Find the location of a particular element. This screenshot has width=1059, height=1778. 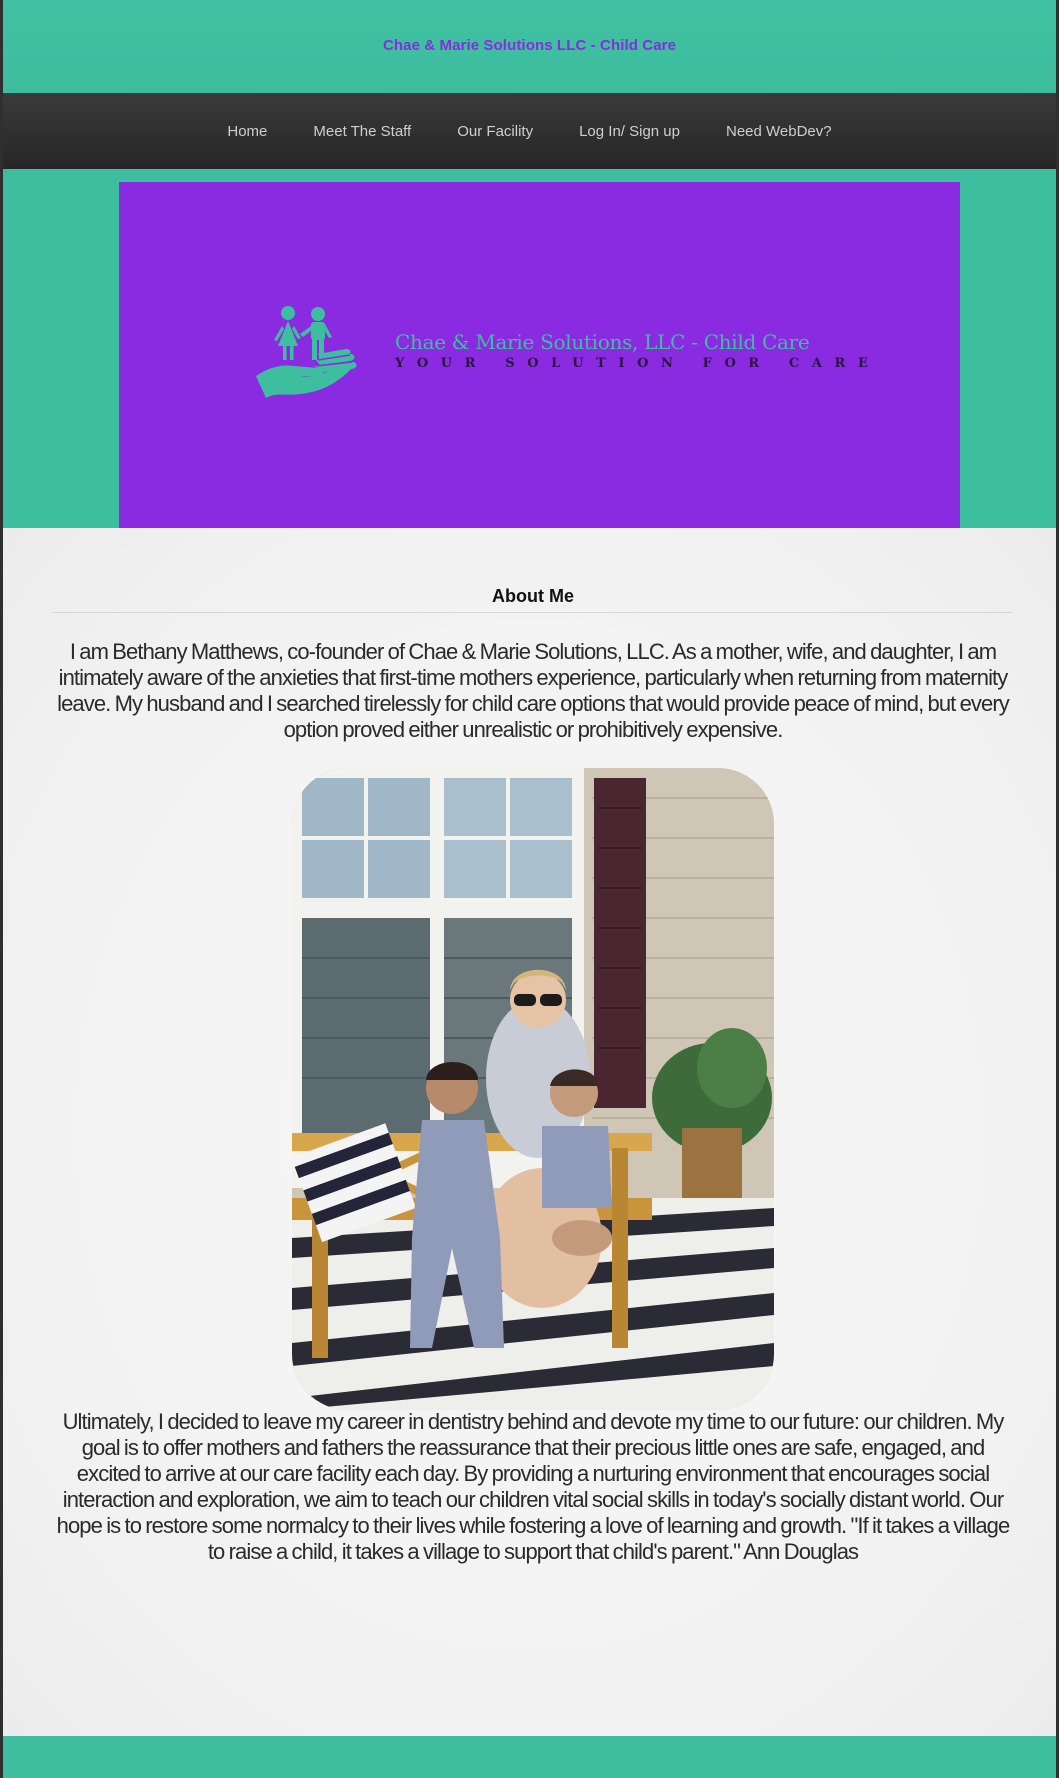

nav-item-login-signup: Log In/ Sign up is located at coordinates (629, 131).